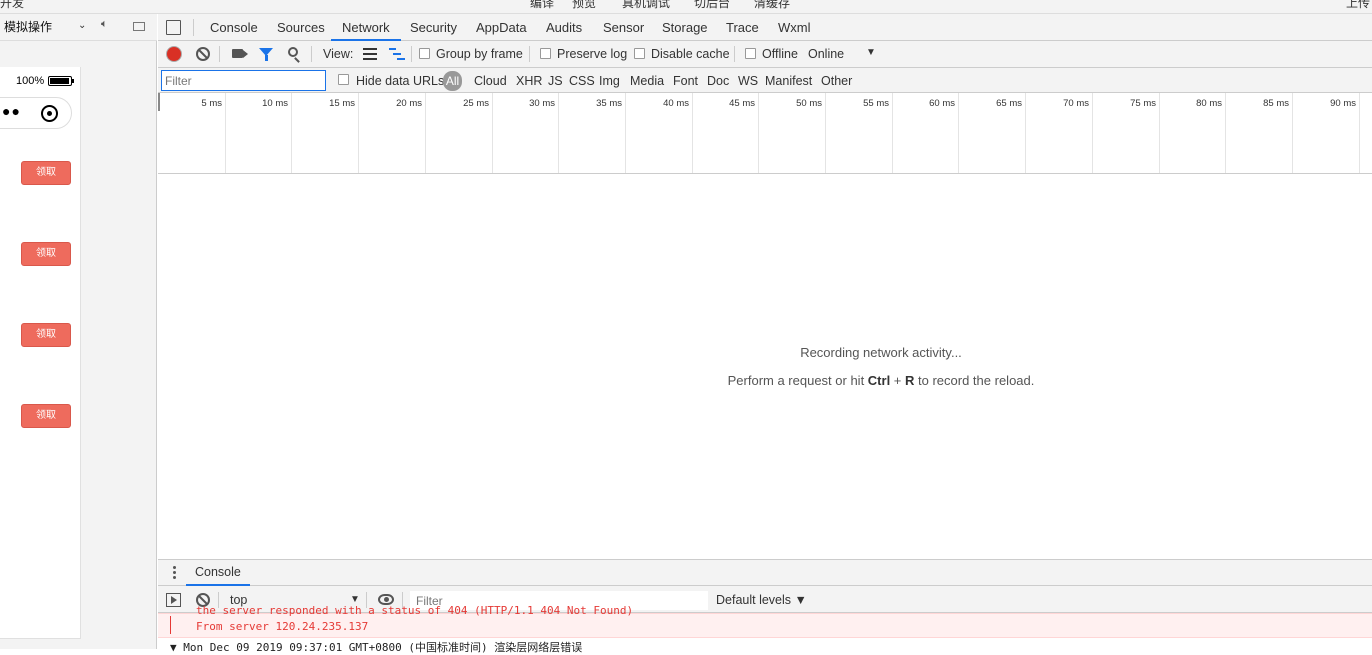 Image resolution: width=1372 pixels, height=655 pixels. I want to click on battery-tip, so click(73, 81).